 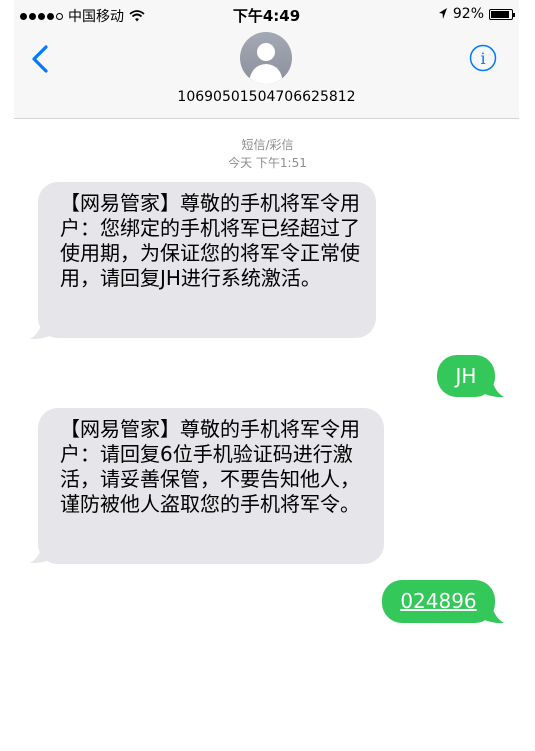 What do you see at coordinates (468, 14) in the screenshot?
I see `battery-percent: 92%` at bounding box center [468, 14].